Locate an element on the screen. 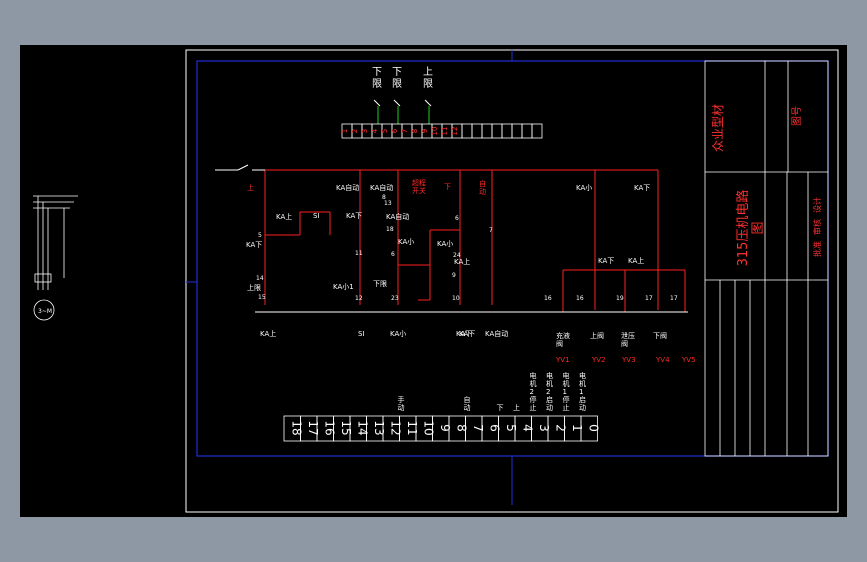 The height and width of the screenshot is (562, 867). wire-number: 9 is located at coordinates (454, 275).